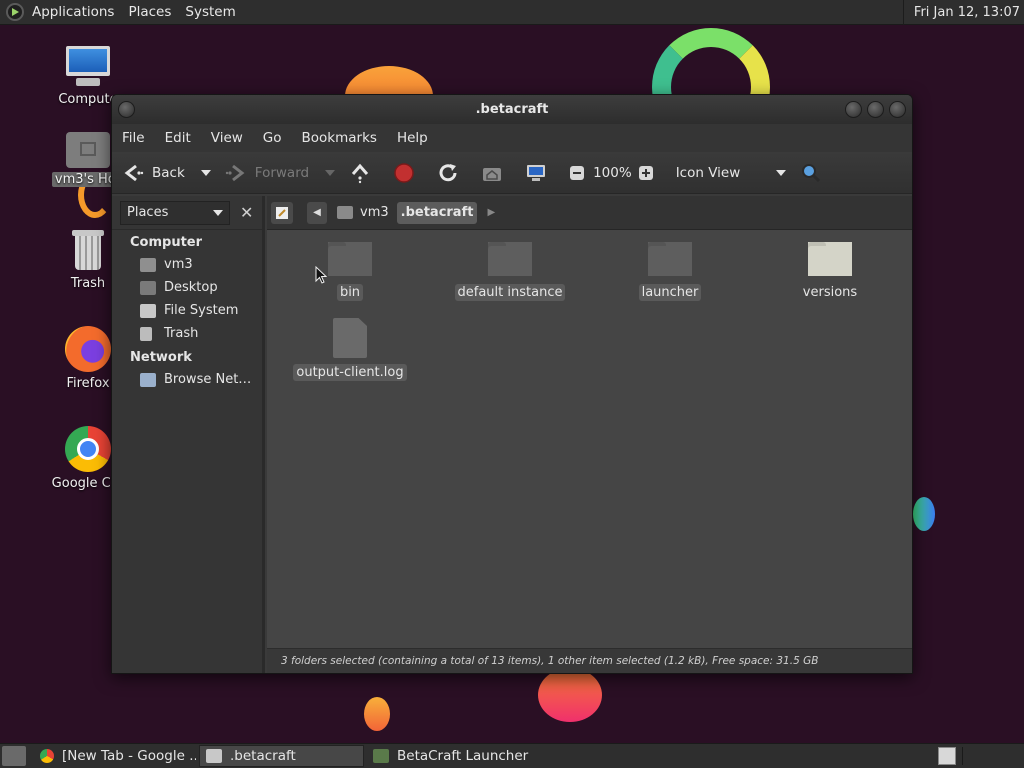  I want to click on computer-button, so click(540, 173).